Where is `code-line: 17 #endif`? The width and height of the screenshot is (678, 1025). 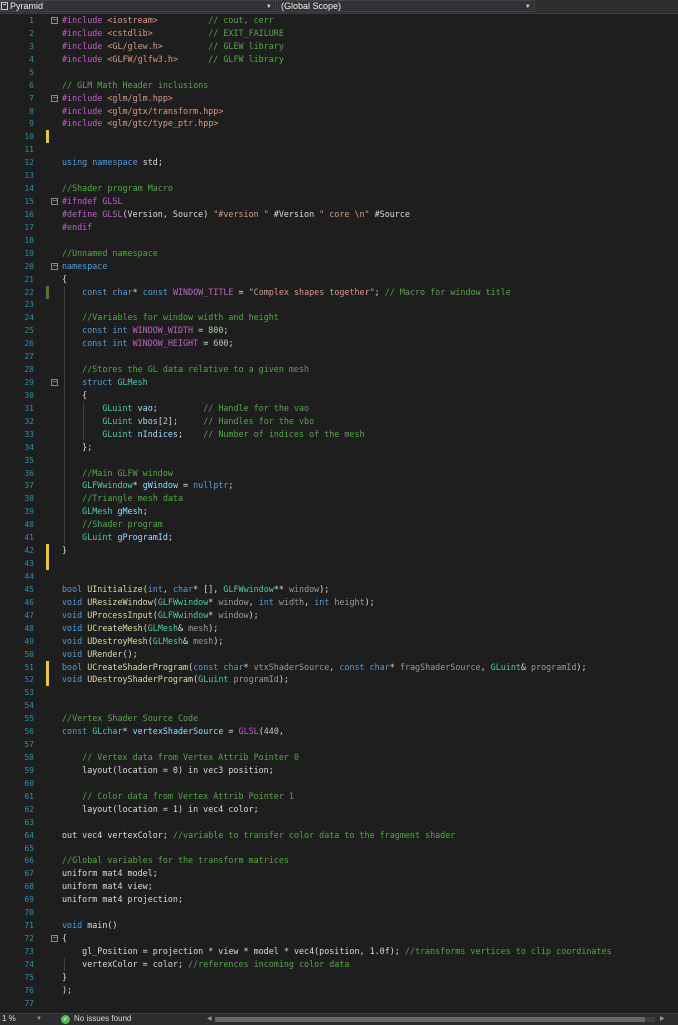 code-line: 17 #endif is located at coordinates (339, 227).